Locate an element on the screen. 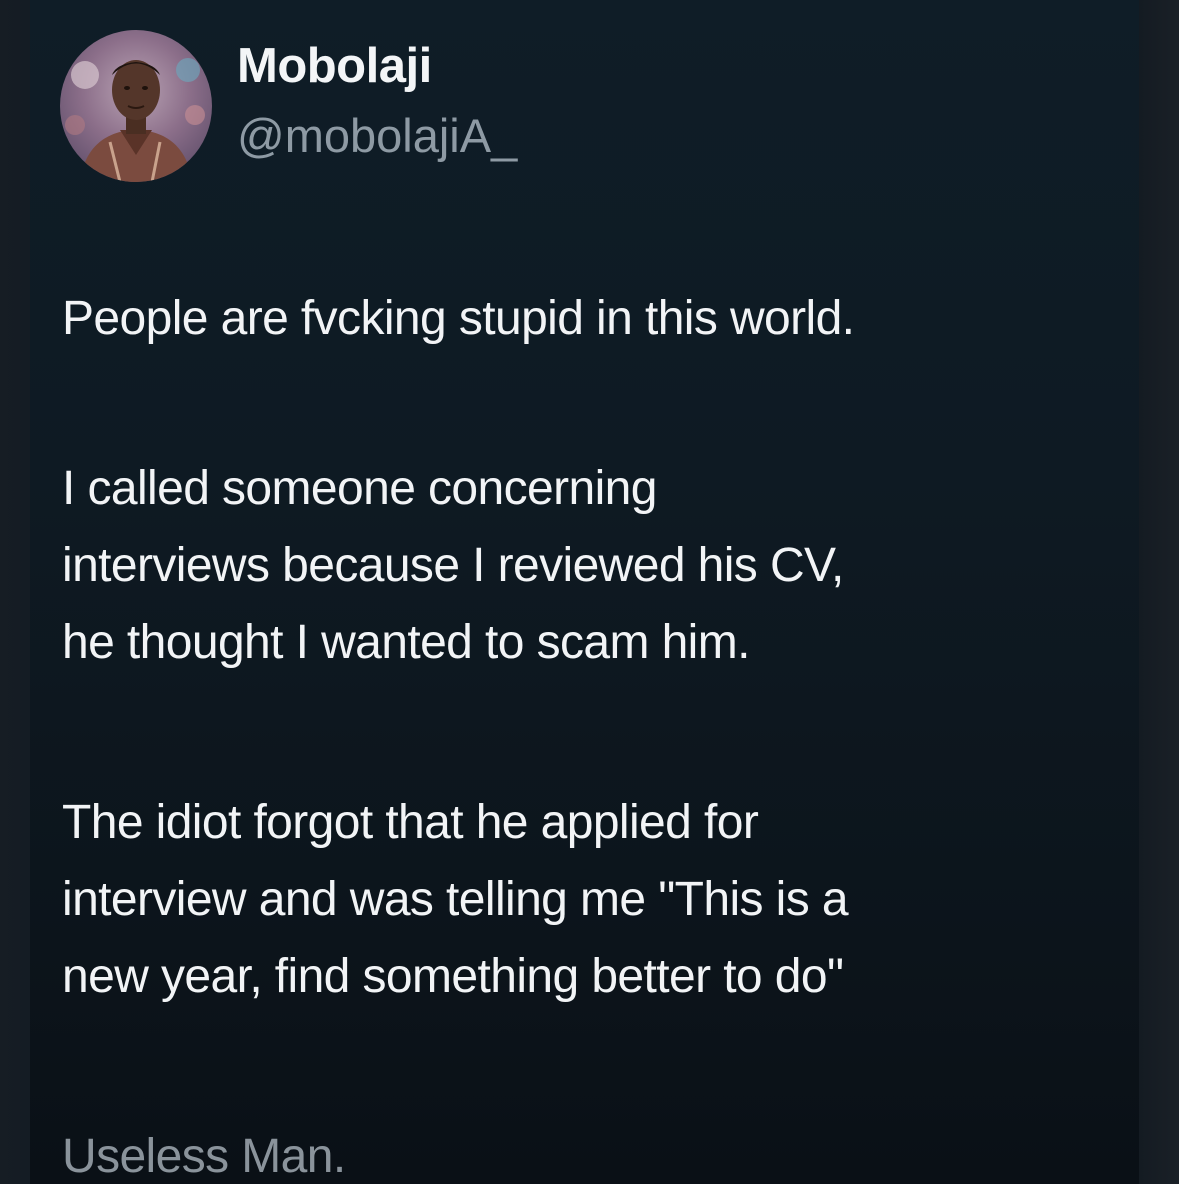 The image size is (1179, 1184). tweet-line: new year, find something better to do" is located at coordinates (453, 976).